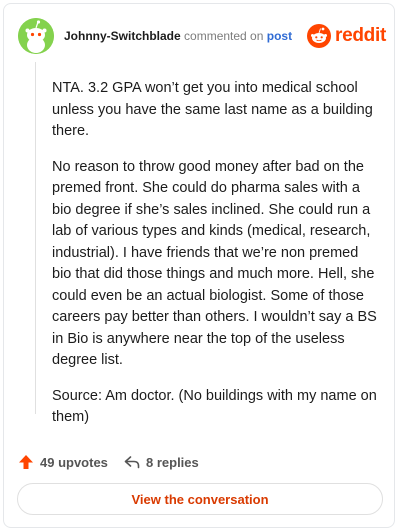 This screenshot has height=532, width=400. Describe the element at coordinates (122, 36) in the screenshot. I see `author-name: Johnny-Switchblade` at that location.